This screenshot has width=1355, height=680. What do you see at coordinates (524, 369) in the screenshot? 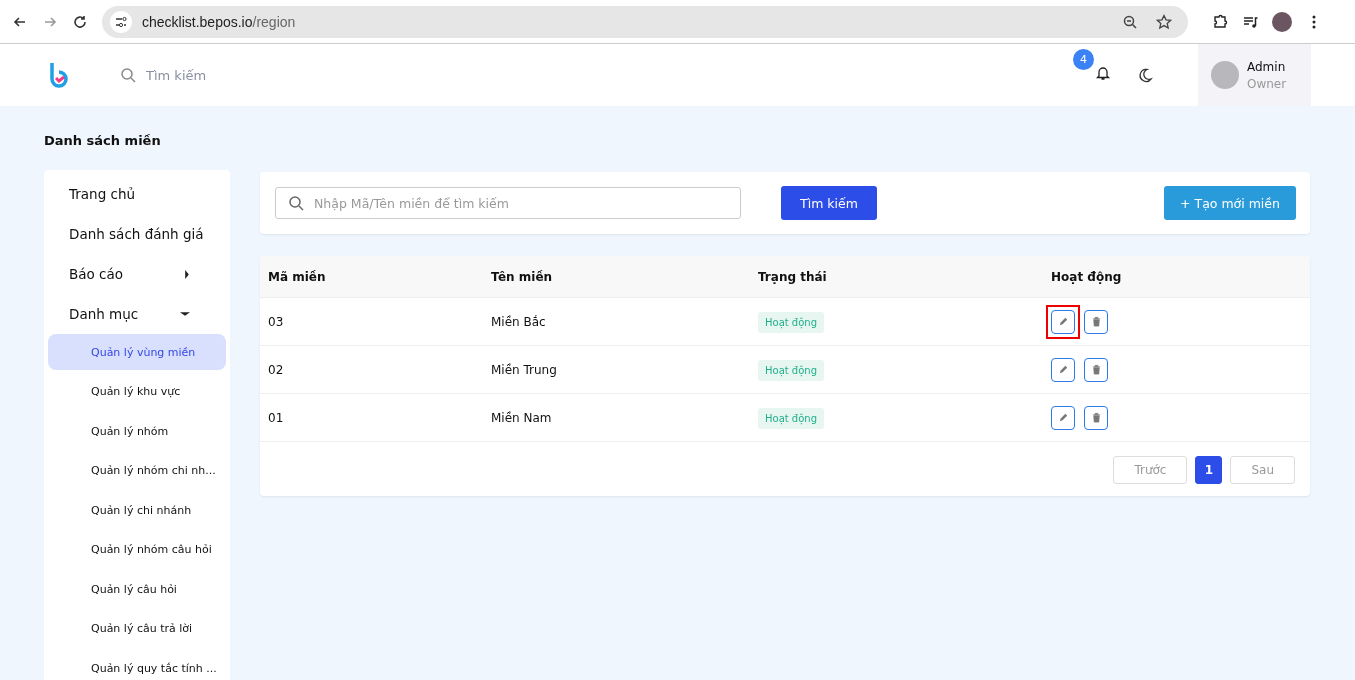
I see `table-cell-text: Miền Trung` at bounding box center [524, 369].